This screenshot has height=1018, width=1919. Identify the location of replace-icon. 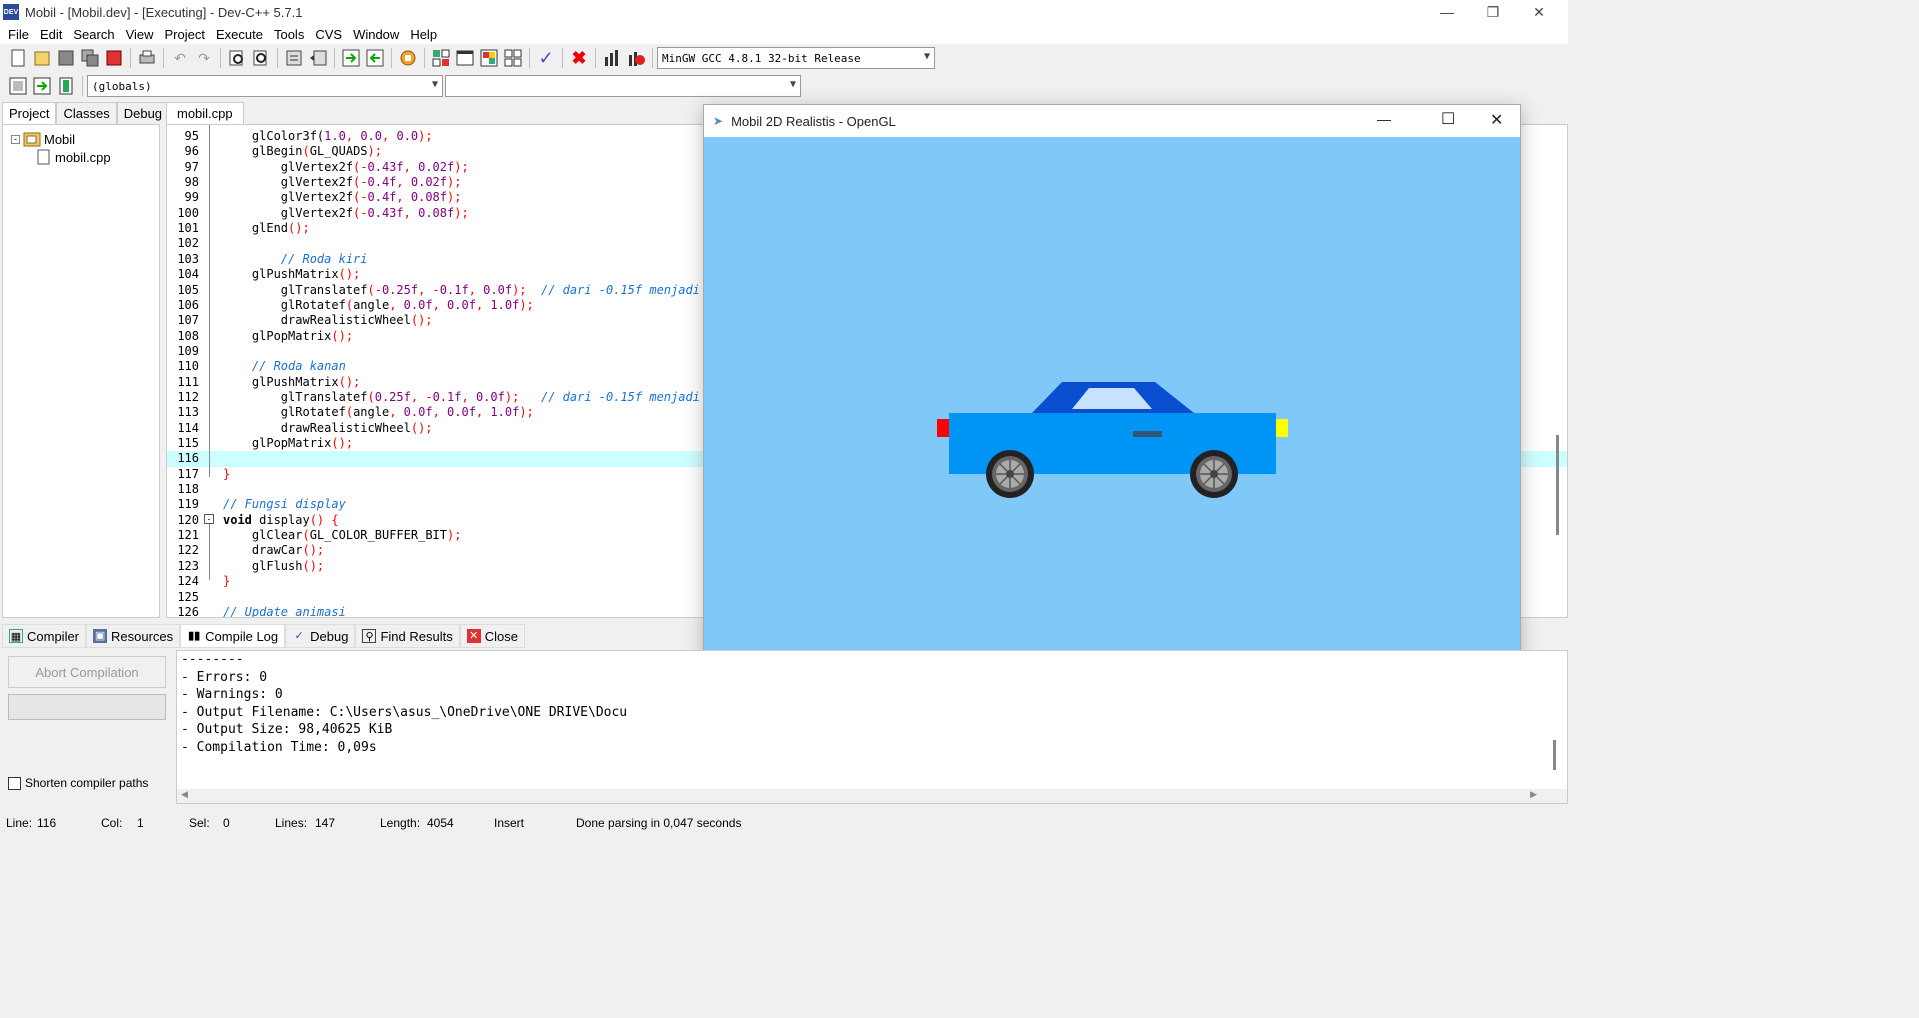
(261, 58).